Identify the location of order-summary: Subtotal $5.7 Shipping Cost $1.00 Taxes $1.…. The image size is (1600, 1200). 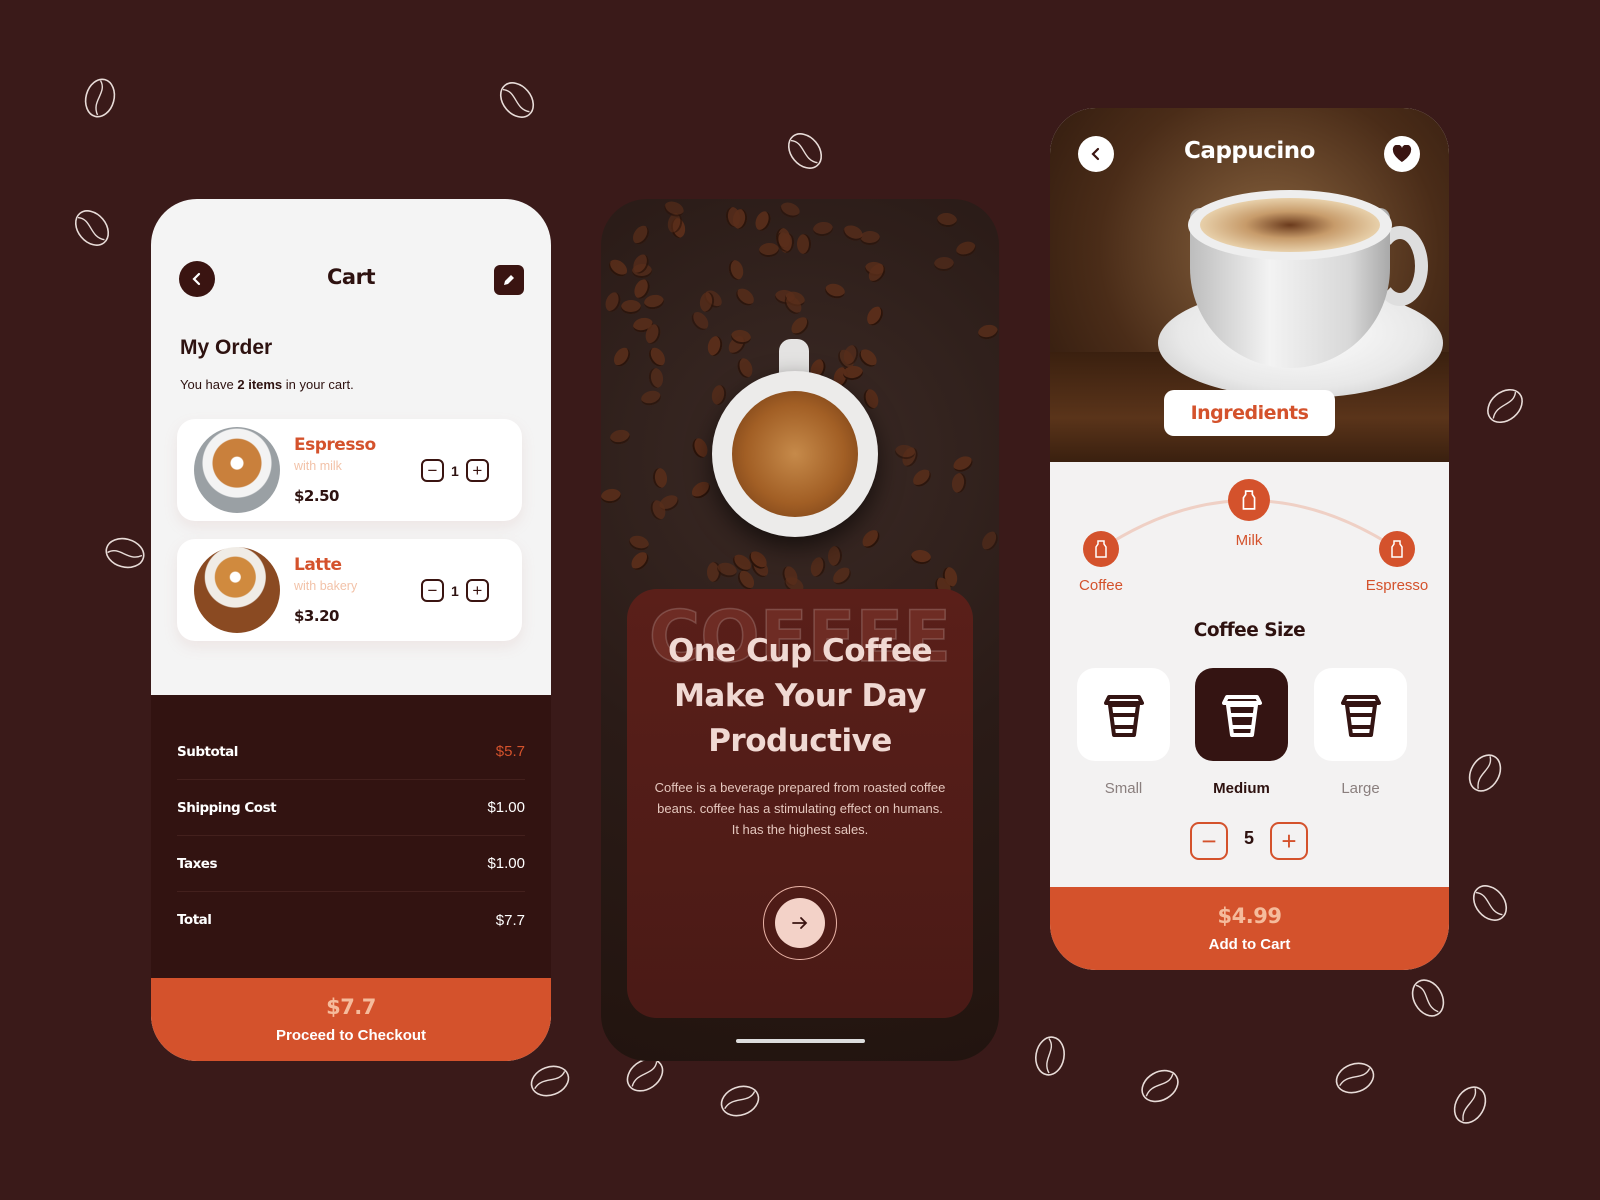
(351, 836).